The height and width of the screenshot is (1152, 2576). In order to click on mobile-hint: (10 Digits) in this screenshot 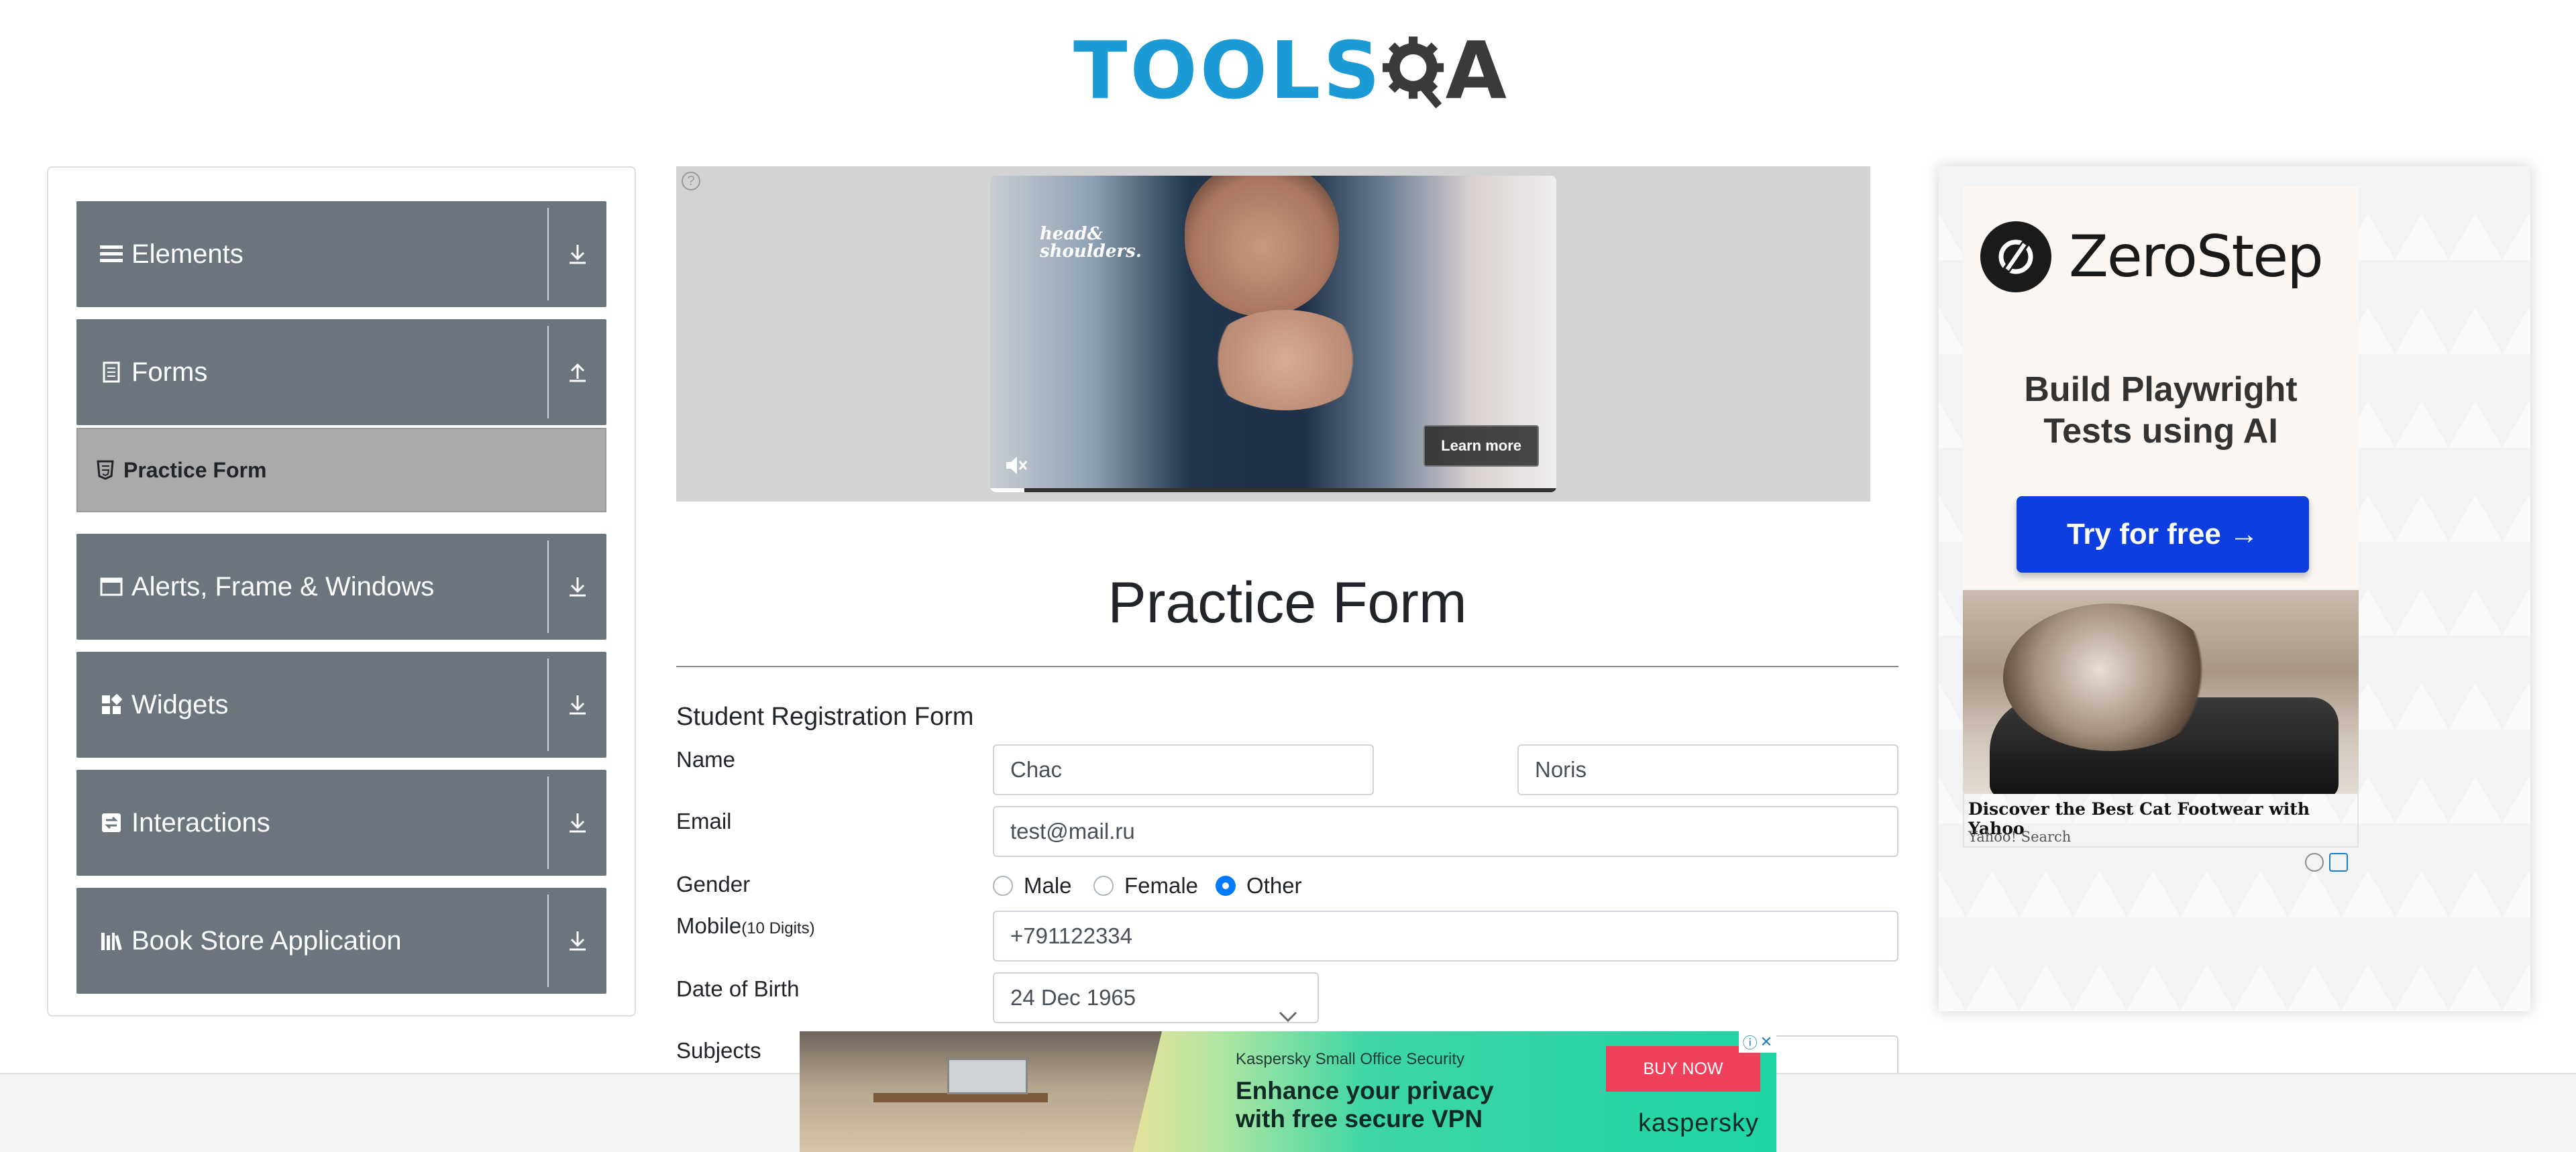, I will do `click(778, 928)`.